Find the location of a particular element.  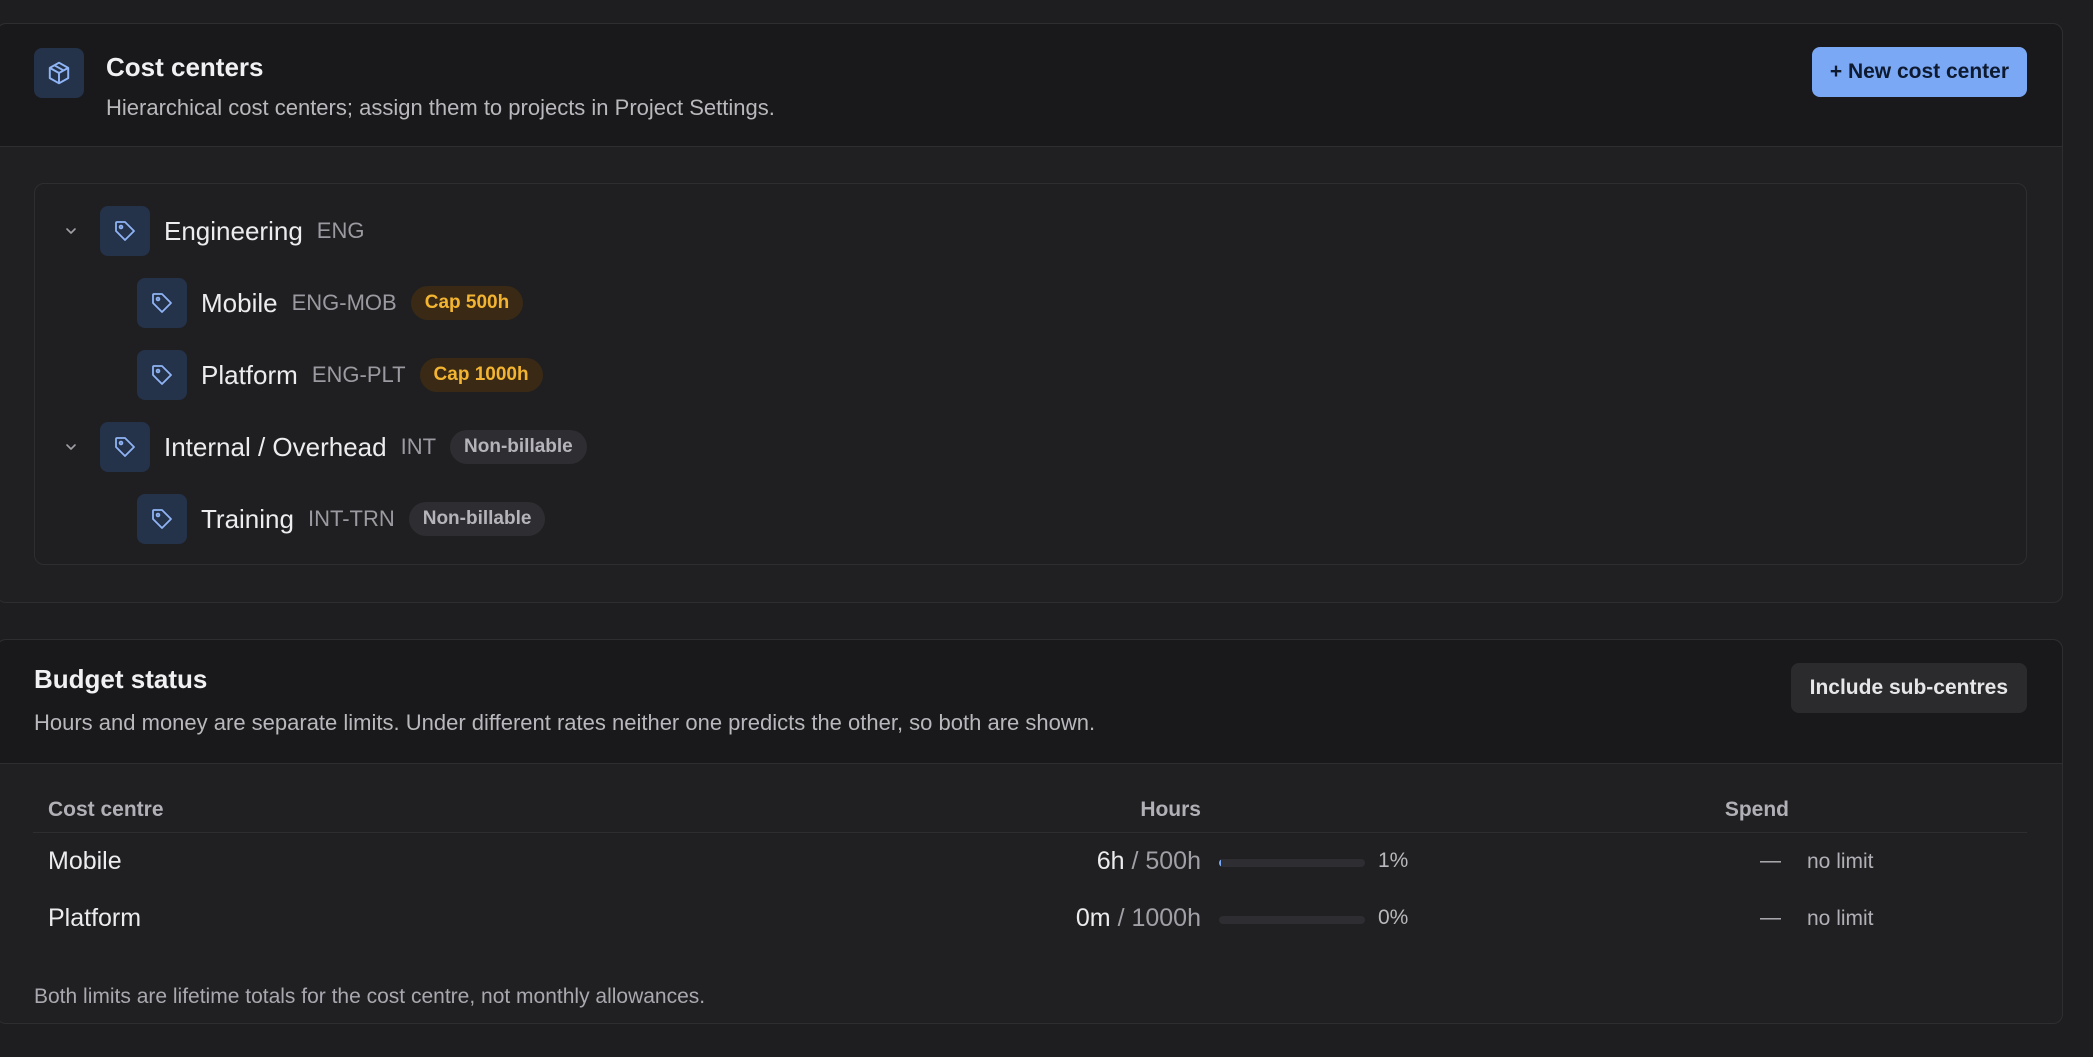

hours-total: / 500h is located at coordinates (1166, 861).